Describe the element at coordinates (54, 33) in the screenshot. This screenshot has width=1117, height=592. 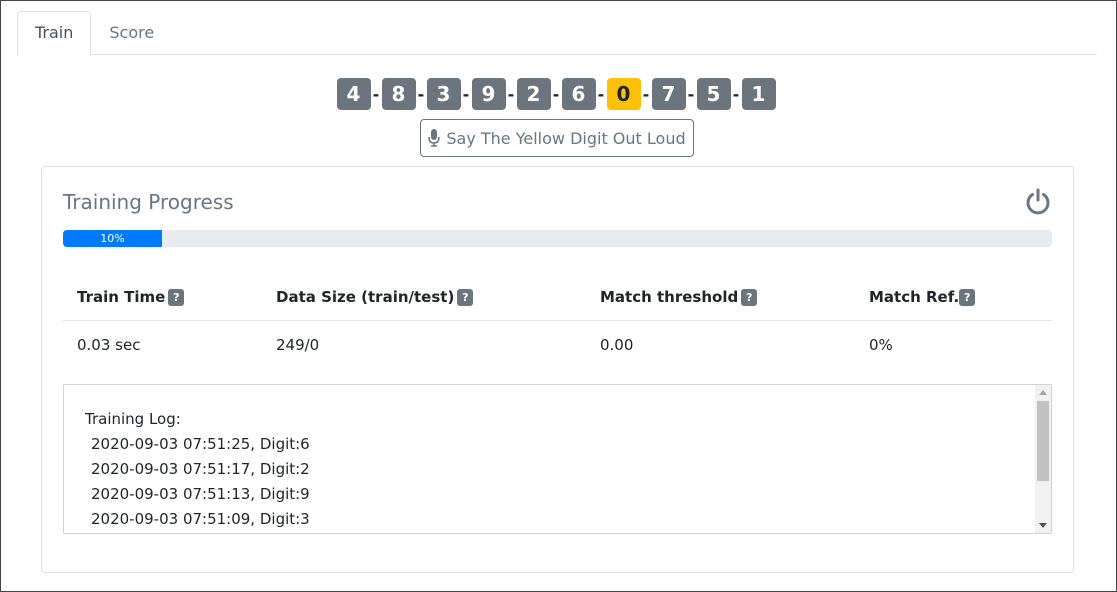
I see `tab-train: Train` at that location.